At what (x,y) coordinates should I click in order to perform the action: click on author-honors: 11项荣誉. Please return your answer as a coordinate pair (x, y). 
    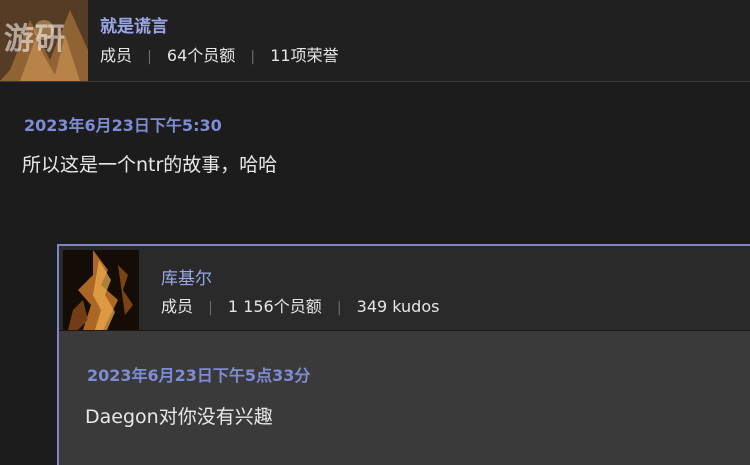
    Looking at the image, I should click on (304, 55).